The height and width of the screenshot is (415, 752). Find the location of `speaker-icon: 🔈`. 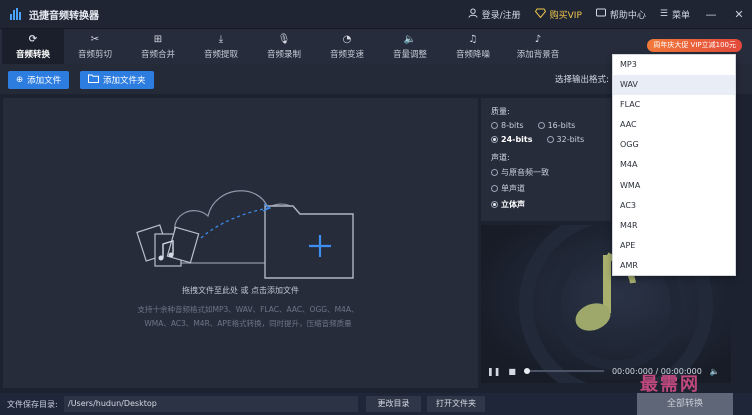

speaker-icon: 🔈 is located at coordinates (715, 371).